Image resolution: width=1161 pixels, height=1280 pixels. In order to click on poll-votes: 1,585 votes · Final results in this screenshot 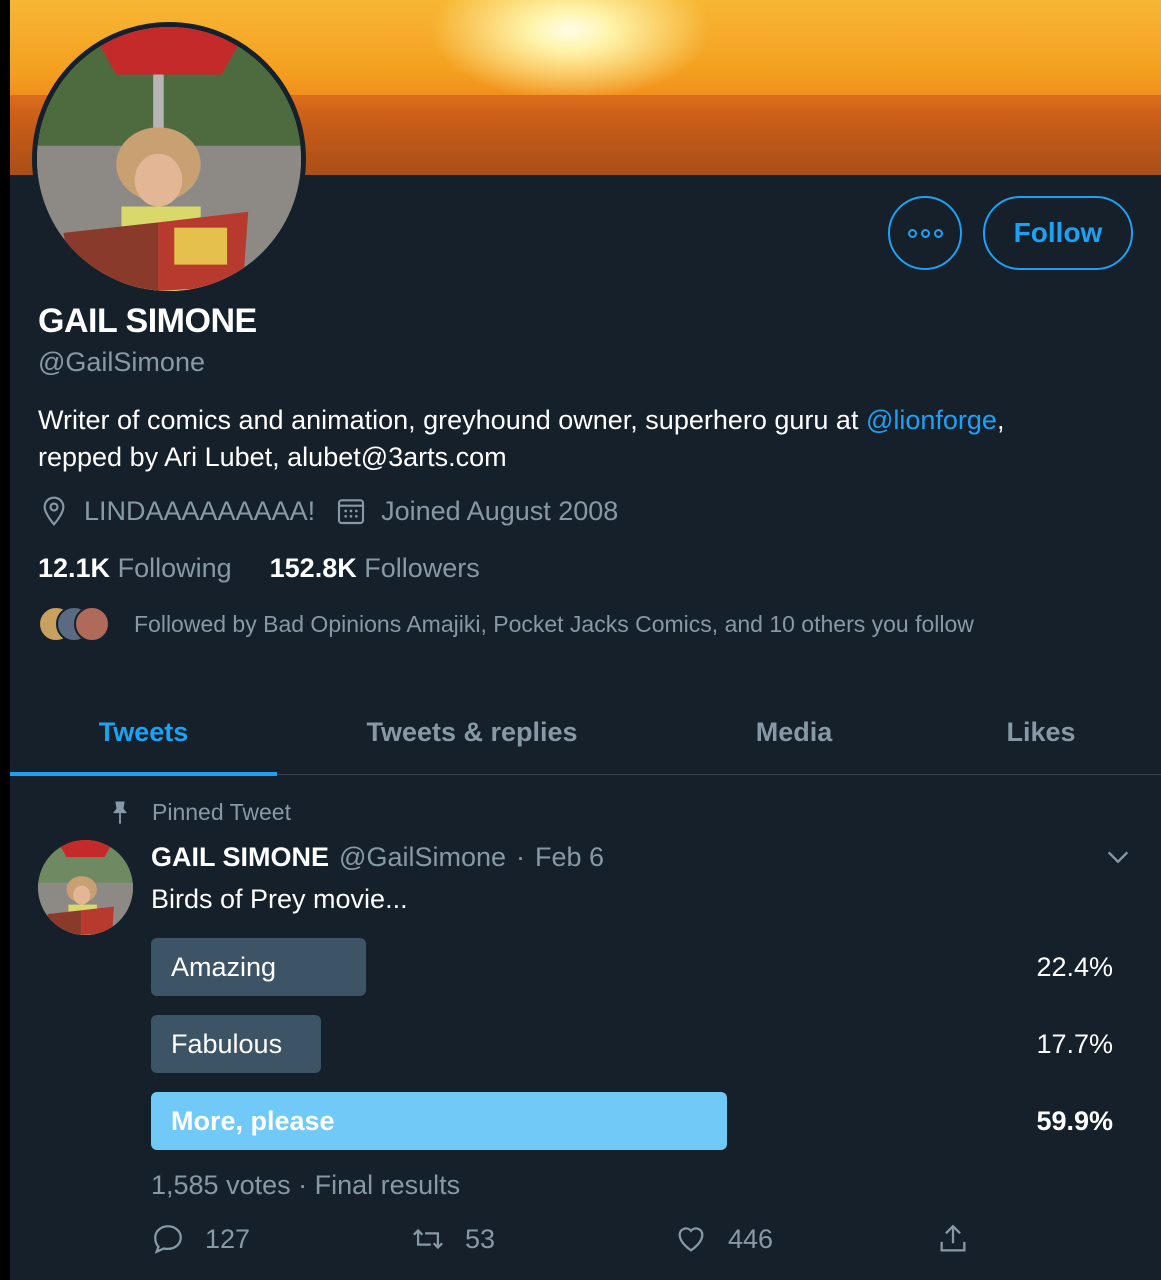, I will do `click(306, 1185)`.